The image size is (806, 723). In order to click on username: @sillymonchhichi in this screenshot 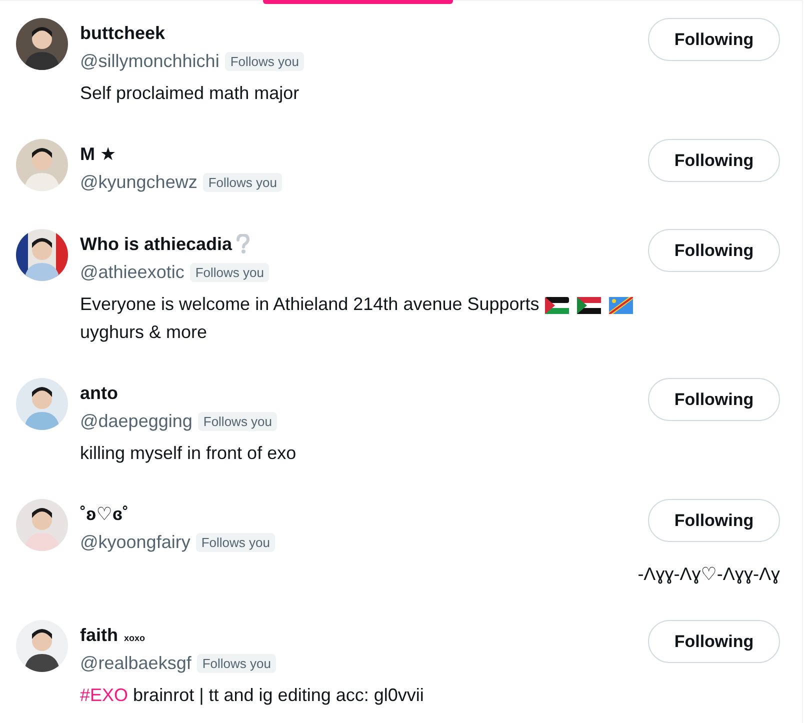, I will do `click(150, 61)`.